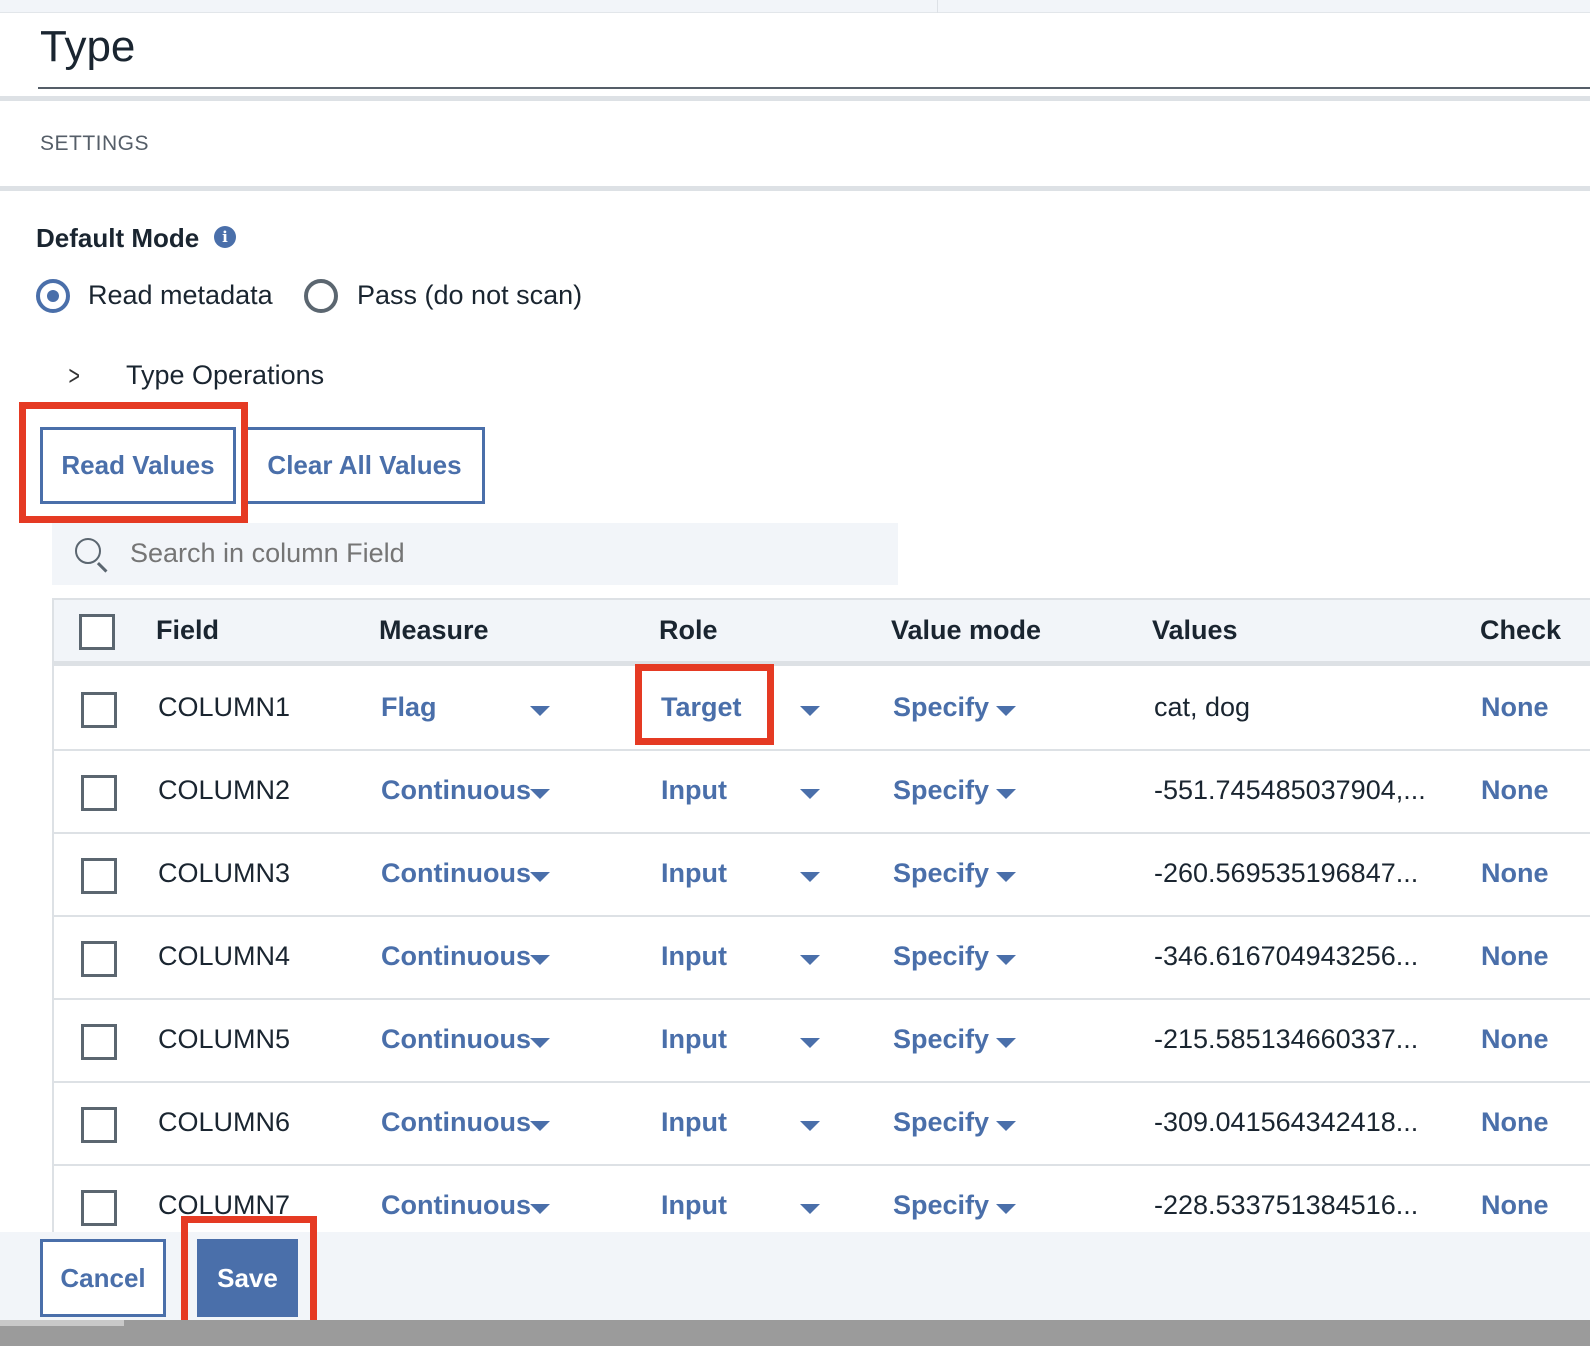 Image resolution: width=1590 pixels, height=1346 pixels. What do you see at coordinates (795, 6) in the screenshot?
I see `top-bar` at bounding box center [795, 6].